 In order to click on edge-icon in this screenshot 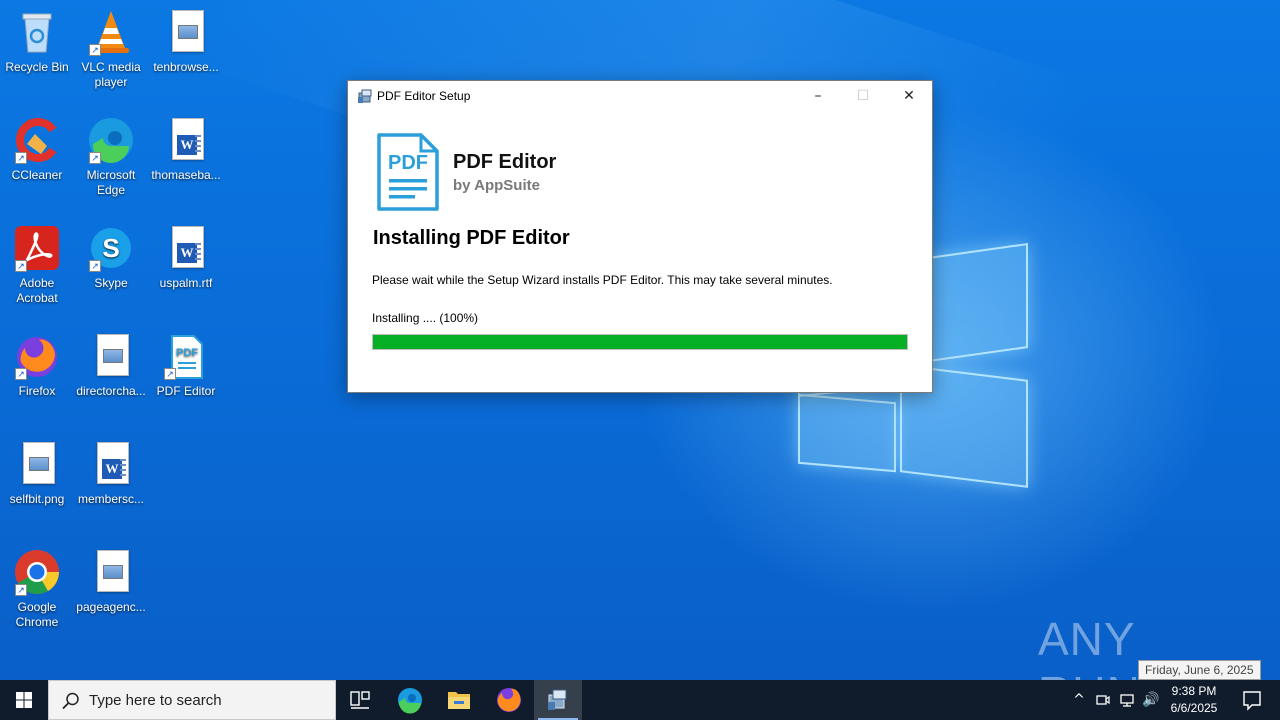, I will do `click(410, 701)`.